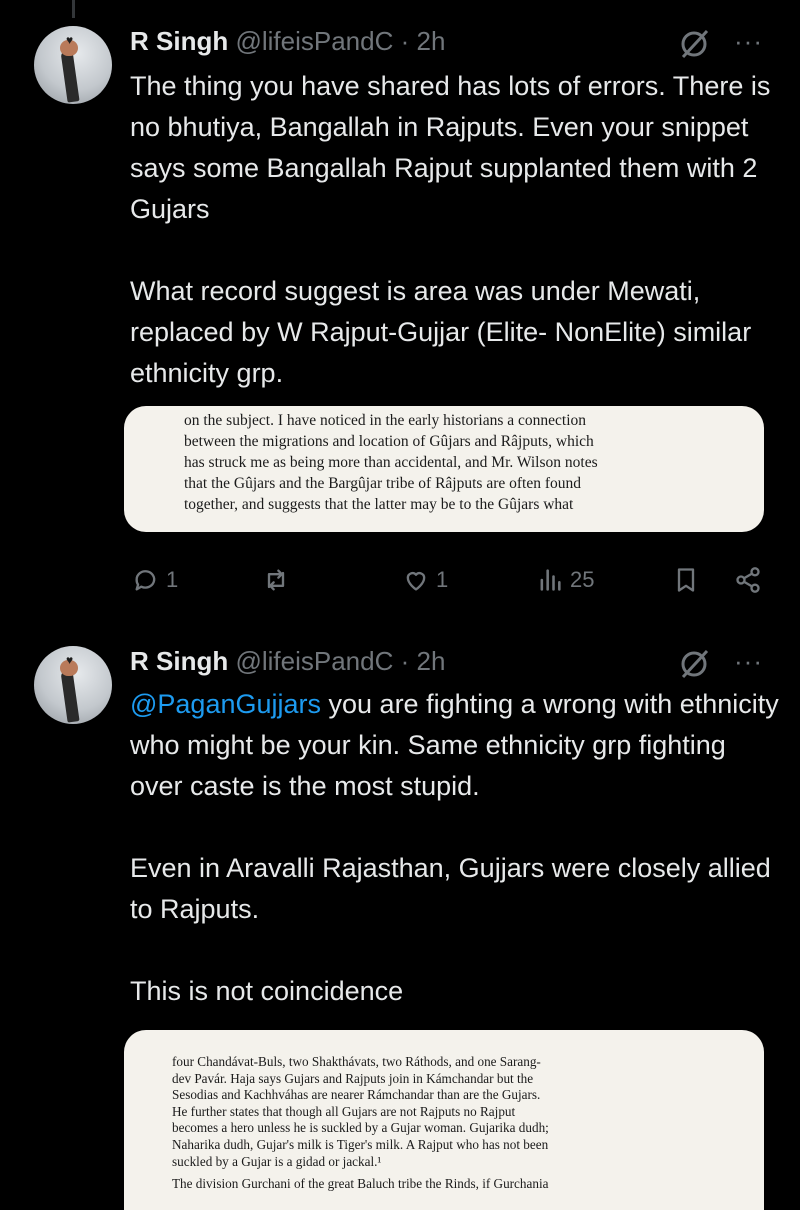 The image size is (800, 1210). I want to click on like-button: 1, so click(425, 580).